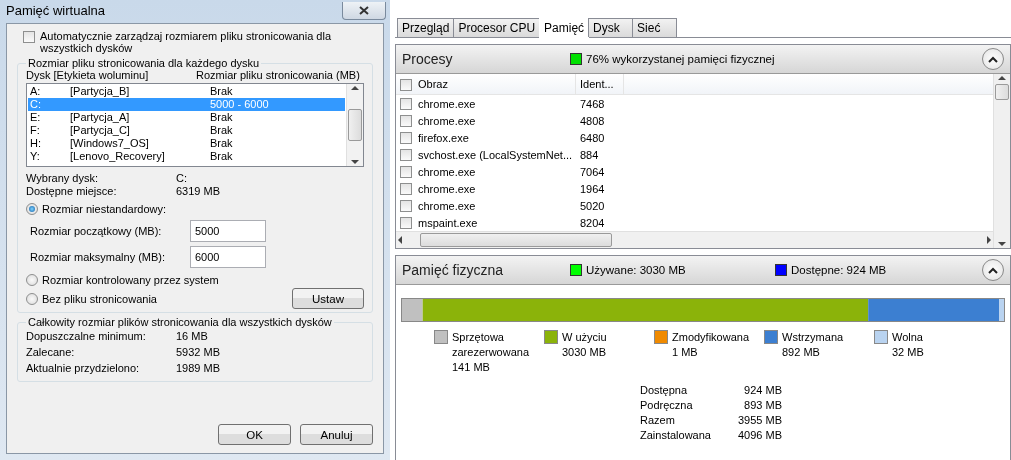 Image resolution: width=1011 pixels, height=460 pixels. Describe the element at coordinates (130, 279) in the screenshot. I see `radio-label: Rozmiar kontrolowany przez system` at that location.